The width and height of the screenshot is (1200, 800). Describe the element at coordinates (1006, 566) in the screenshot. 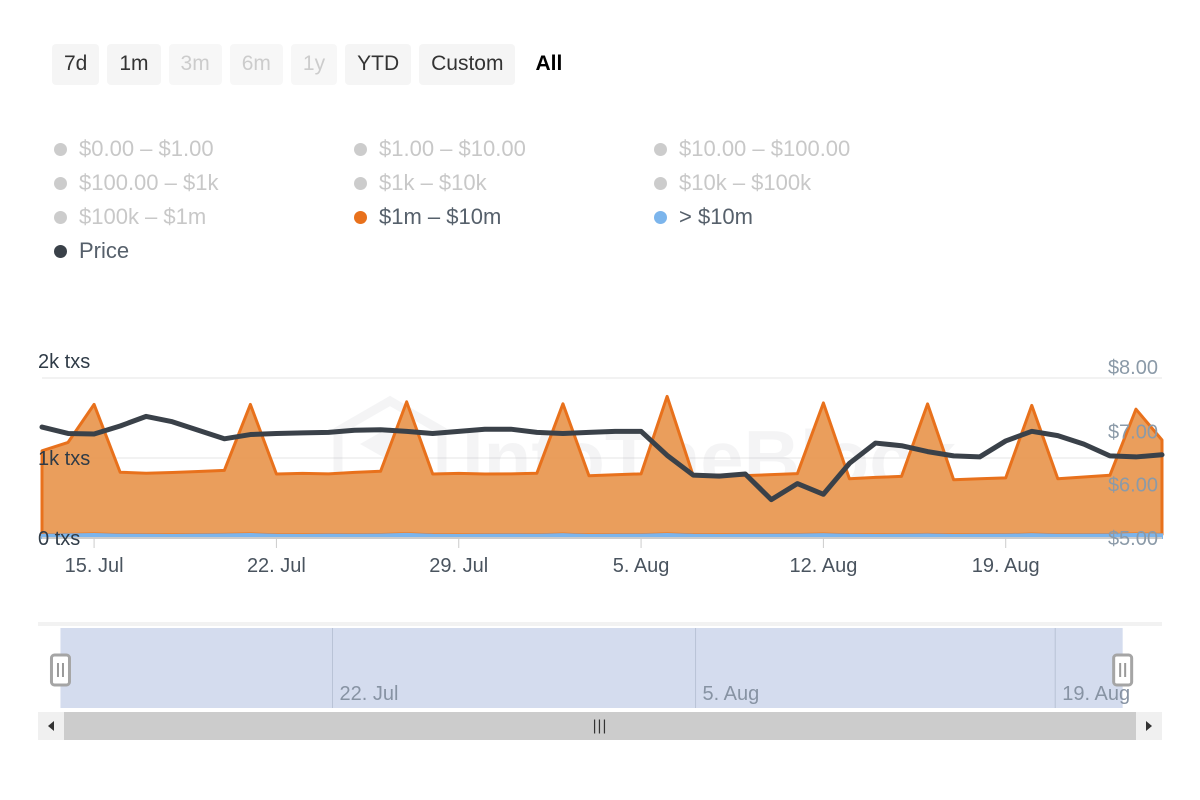

I see `x-axis-tick-label: 19. Aug` at that location.